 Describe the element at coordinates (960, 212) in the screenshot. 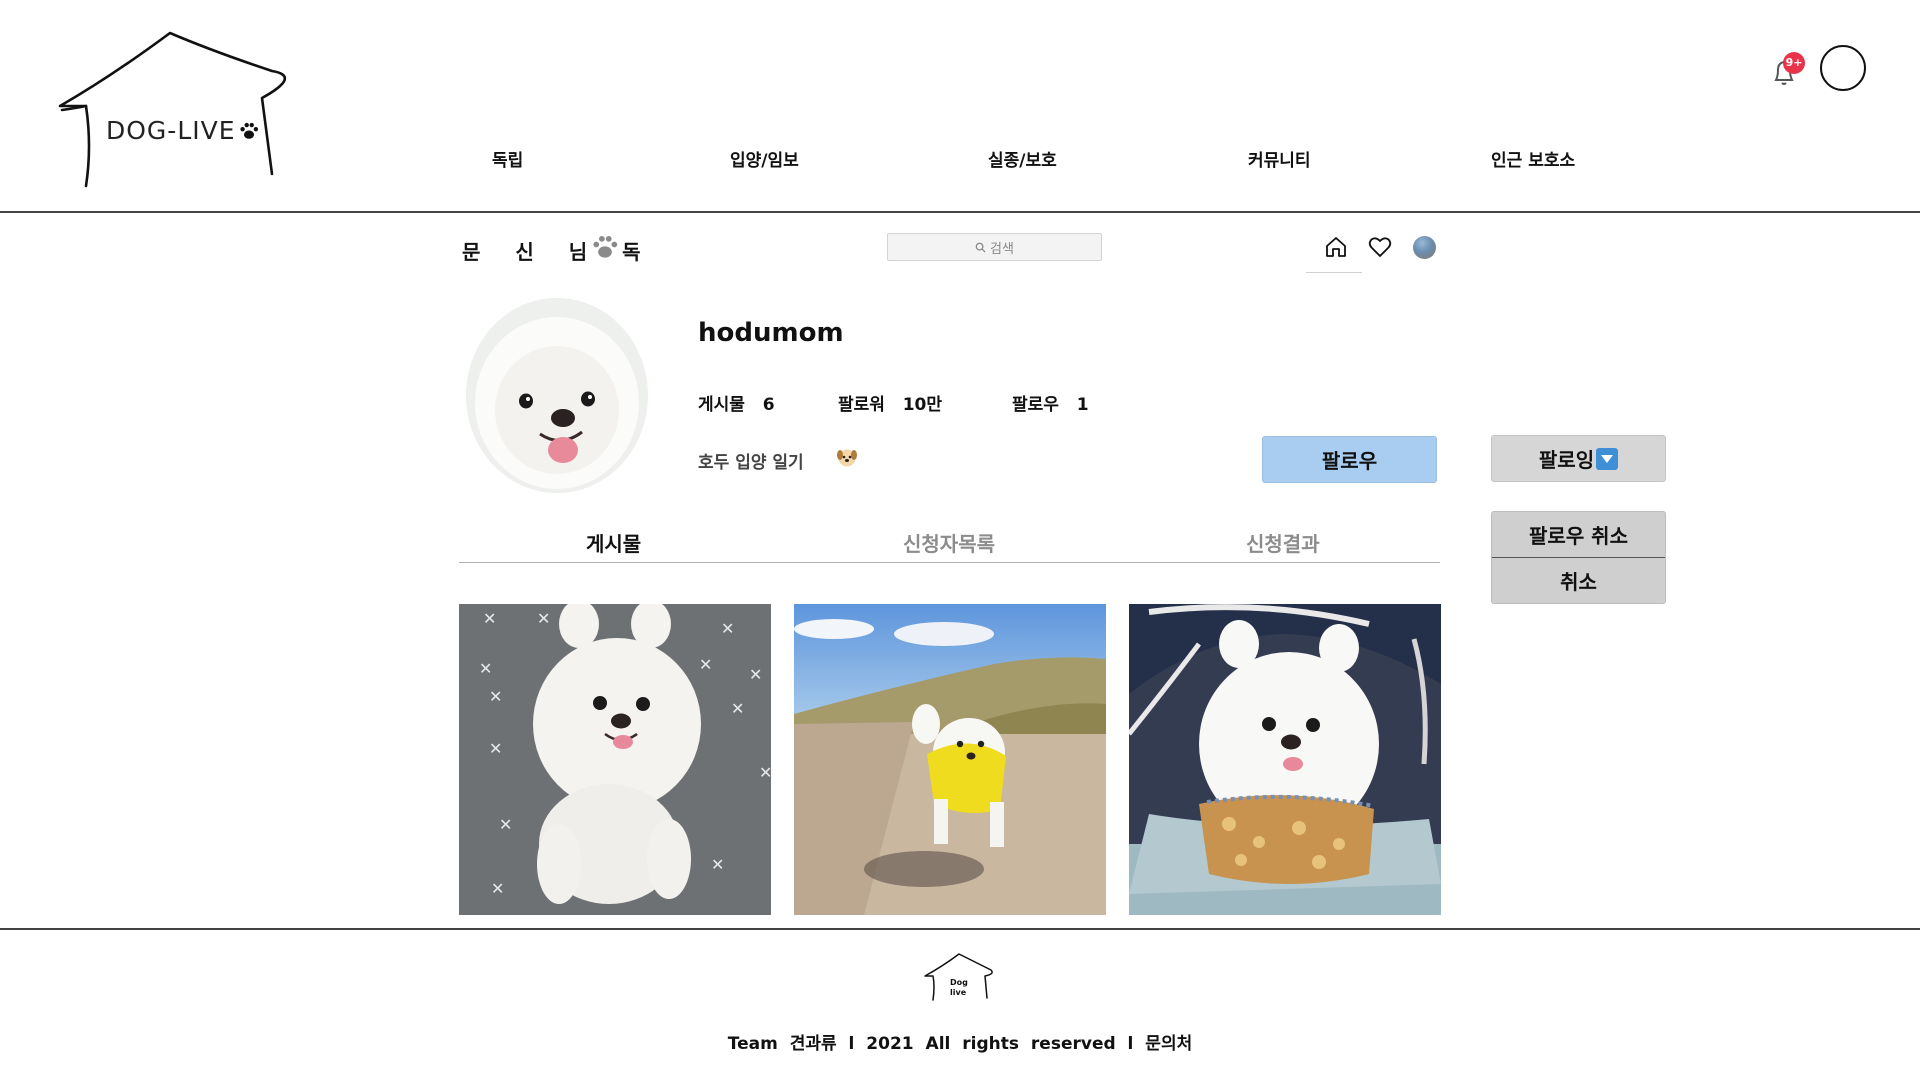

I see `header-divider` at that location.